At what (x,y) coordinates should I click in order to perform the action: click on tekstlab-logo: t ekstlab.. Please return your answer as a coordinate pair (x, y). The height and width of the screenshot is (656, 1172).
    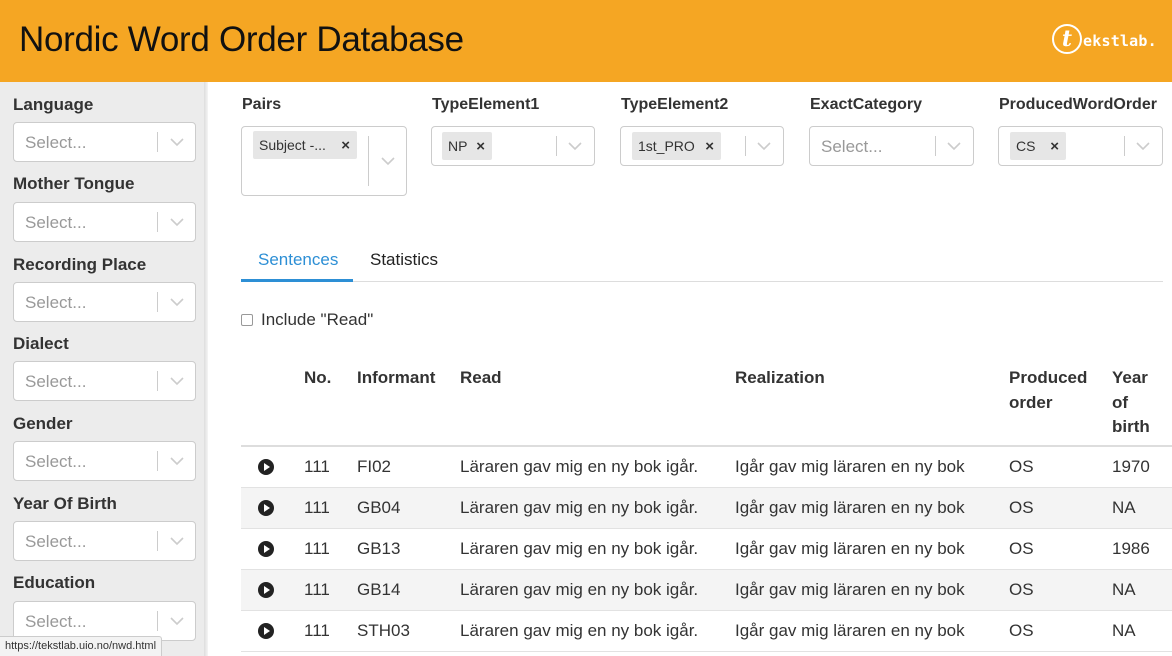
    Looking at the image, I should click on (1104, 39).